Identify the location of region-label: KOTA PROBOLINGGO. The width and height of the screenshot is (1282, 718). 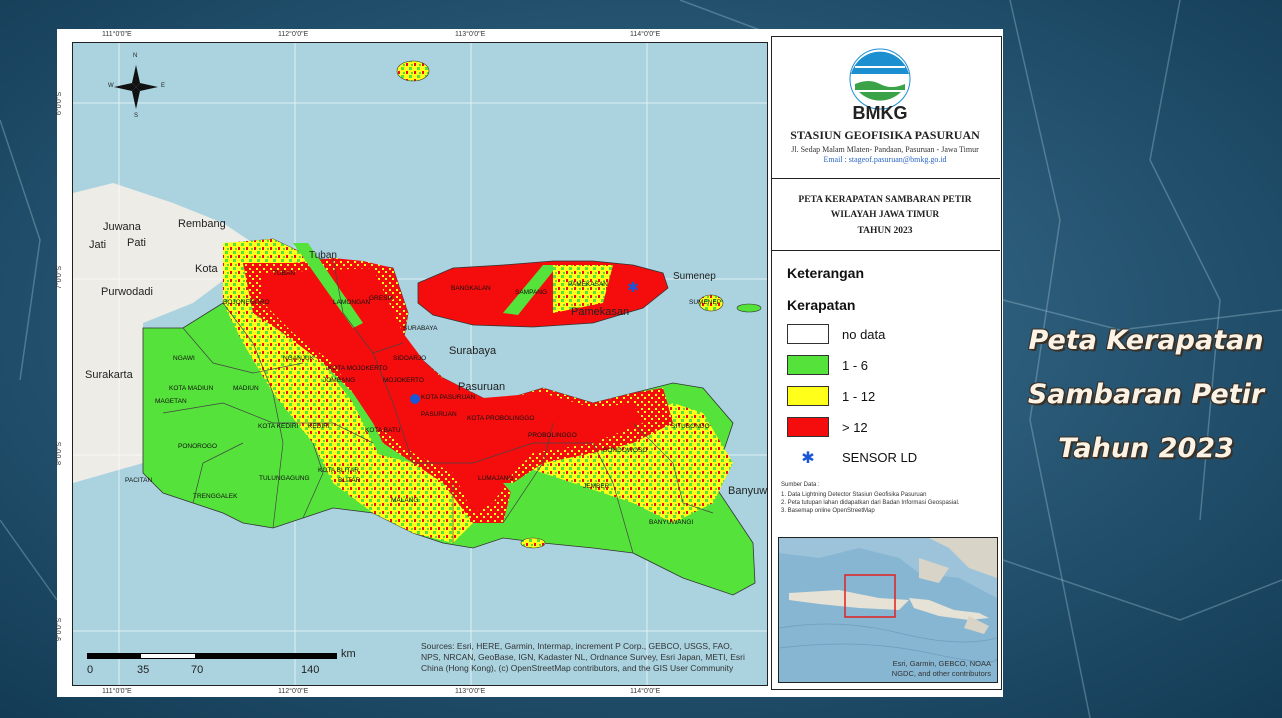
(501, 418).